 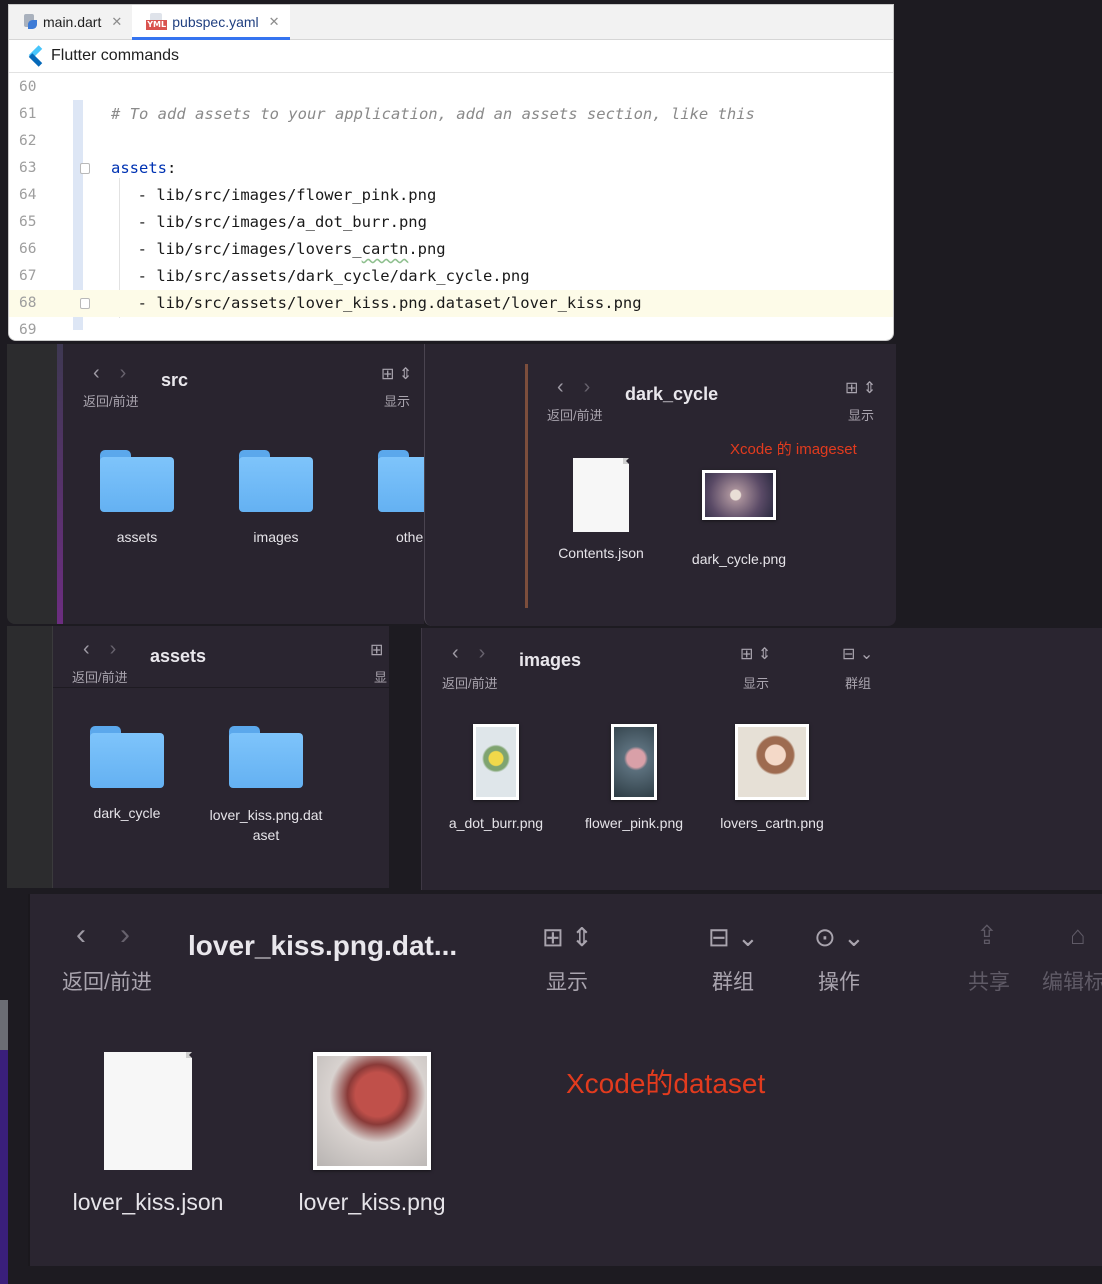 What do you see at coordinates (372, 1134) in the screenshot?
I see `image-file-item: lover_kiss.png` at bounding box center [372, 1134].